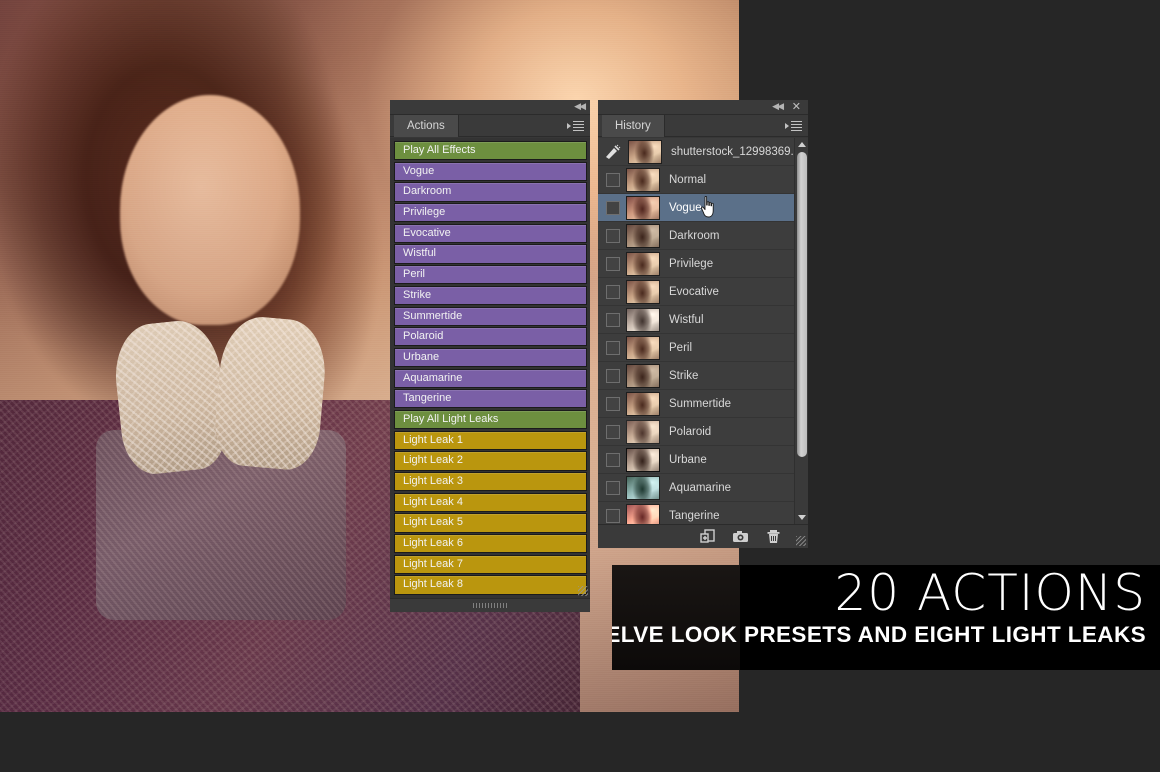  I want to click on action-row: Light Leak 8, so click(490, 585).